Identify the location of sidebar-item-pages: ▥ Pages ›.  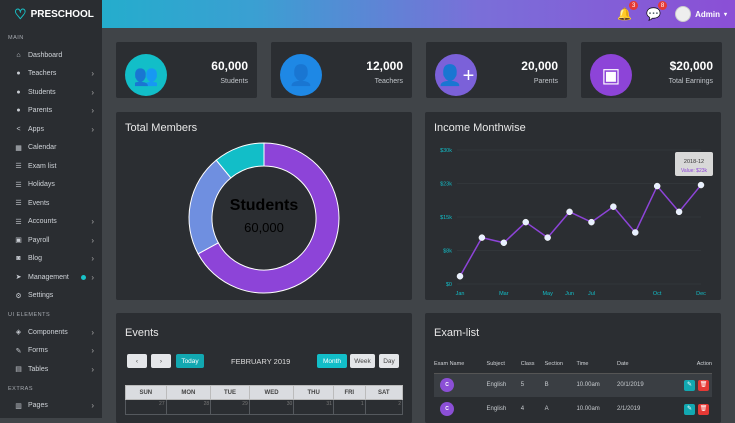
(51, 406).